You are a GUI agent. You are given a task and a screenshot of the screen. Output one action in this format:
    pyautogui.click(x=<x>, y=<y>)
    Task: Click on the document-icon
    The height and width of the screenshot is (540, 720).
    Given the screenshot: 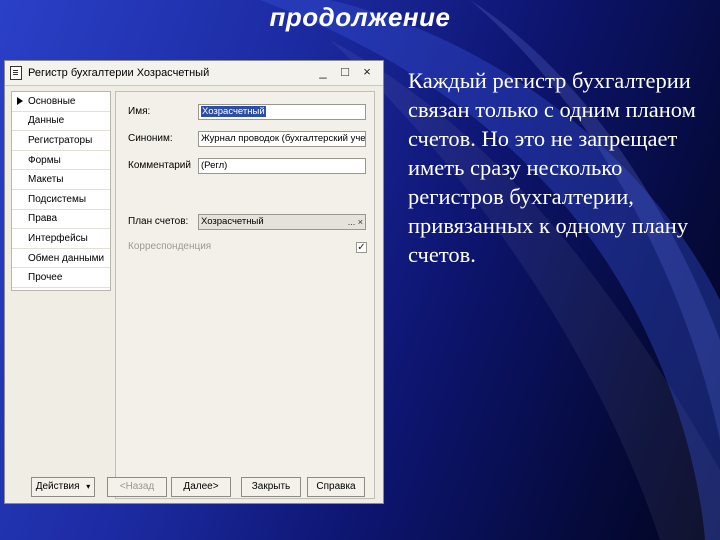 What is the action you would take?
    pyautogui.click(x=16, y=73)
    